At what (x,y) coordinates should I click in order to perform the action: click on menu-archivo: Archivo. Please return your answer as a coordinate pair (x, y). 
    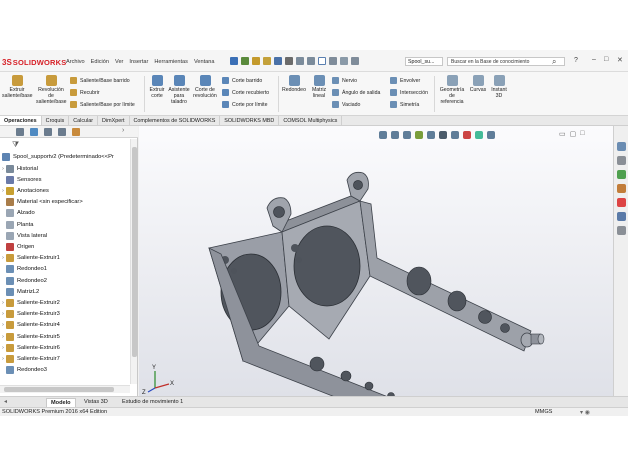
    Looking at the image, I should click on (75, 62).